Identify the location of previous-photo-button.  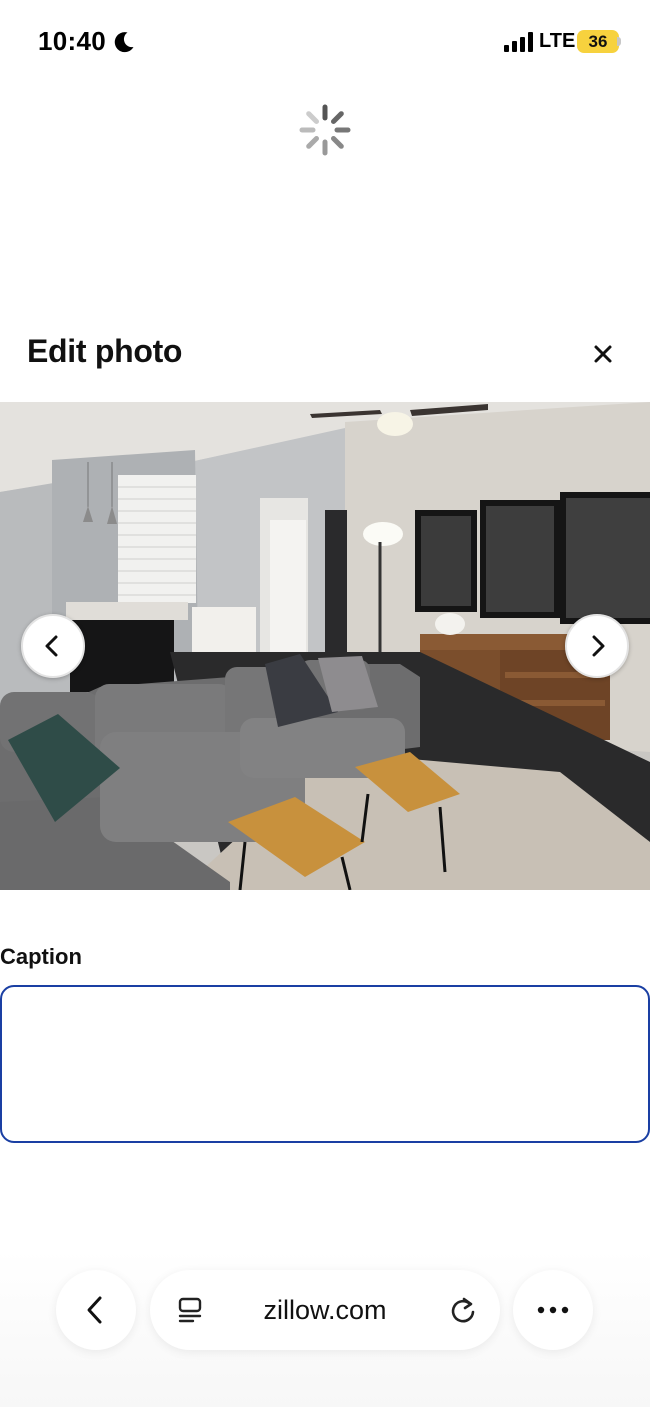
(53, 646).